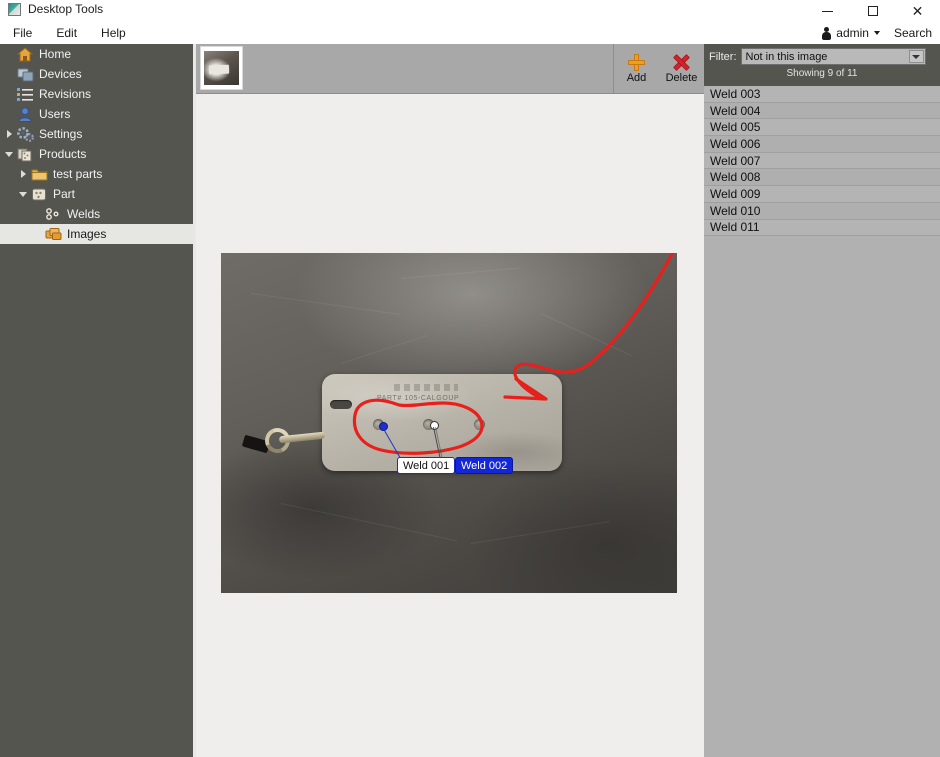  I want to click on close-button: ✕, so click(917, 11).